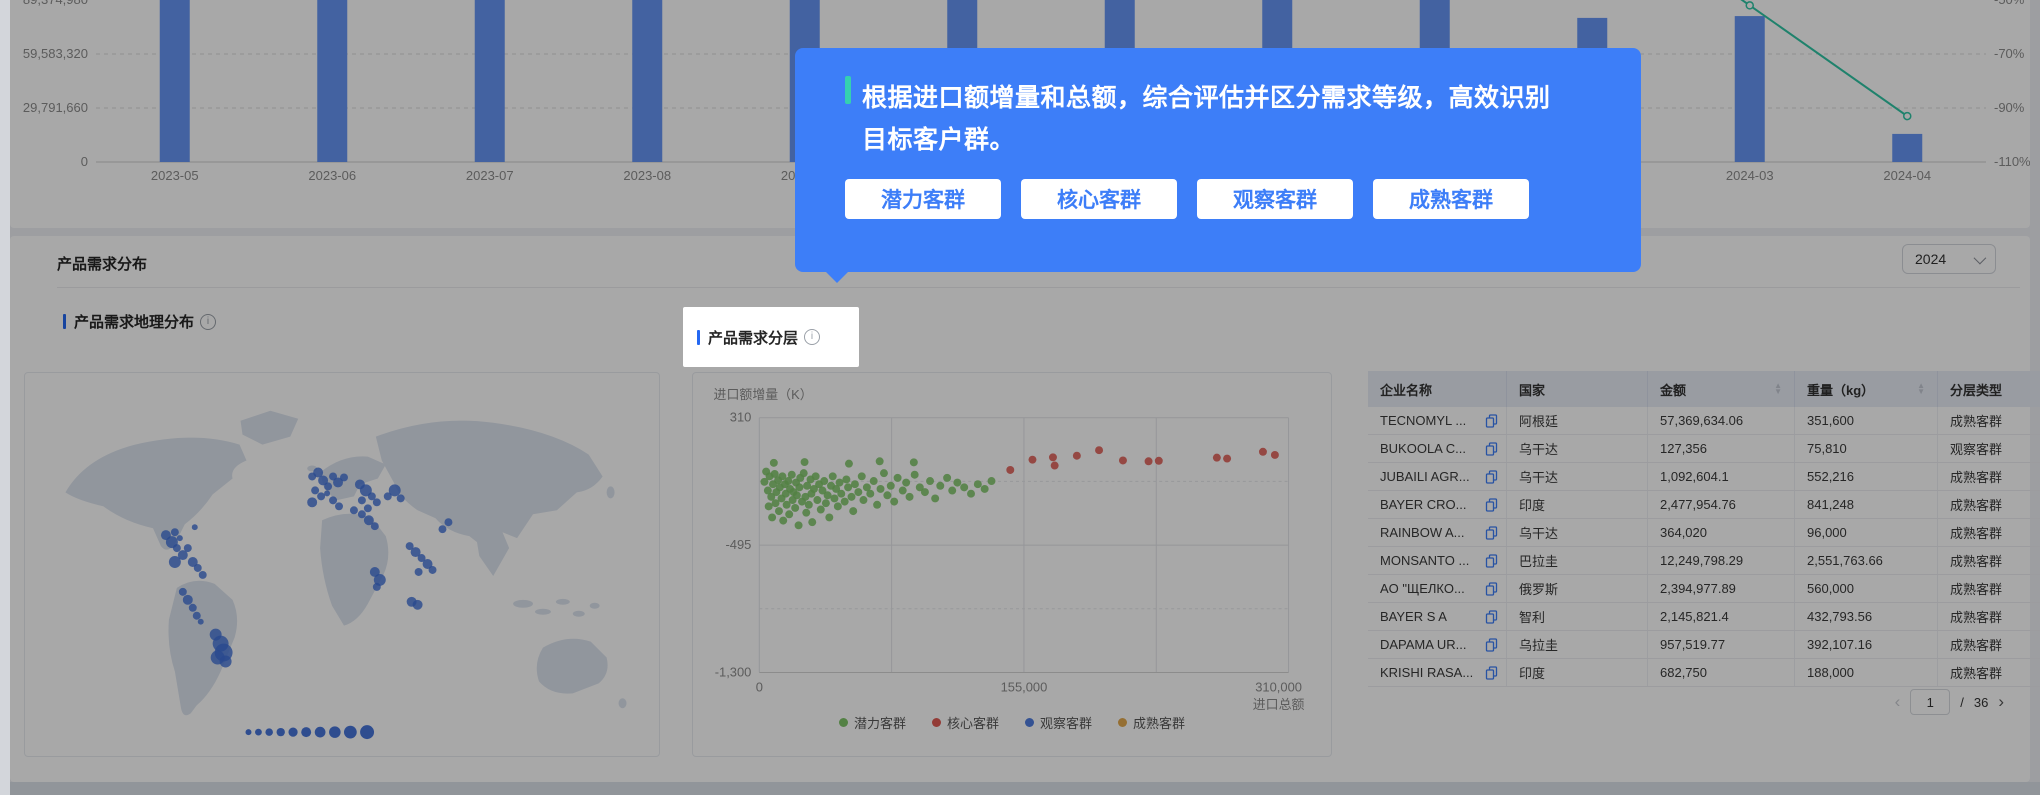  Describe the element at coordinates (812, 337) in the screenshot. I see `info-circle-icon: i` at that location.